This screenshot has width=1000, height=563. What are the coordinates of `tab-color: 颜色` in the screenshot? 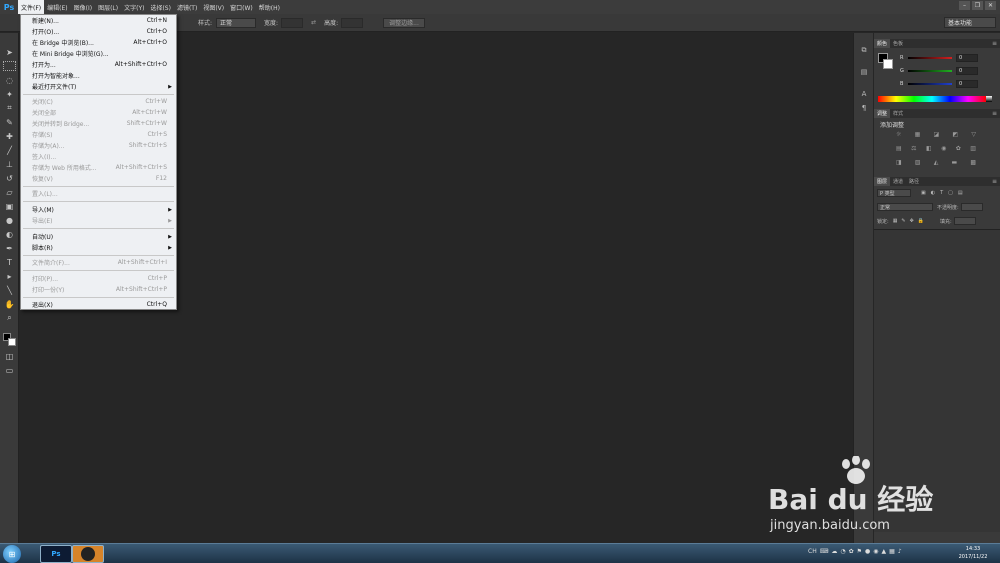 It's located at (882, 43).